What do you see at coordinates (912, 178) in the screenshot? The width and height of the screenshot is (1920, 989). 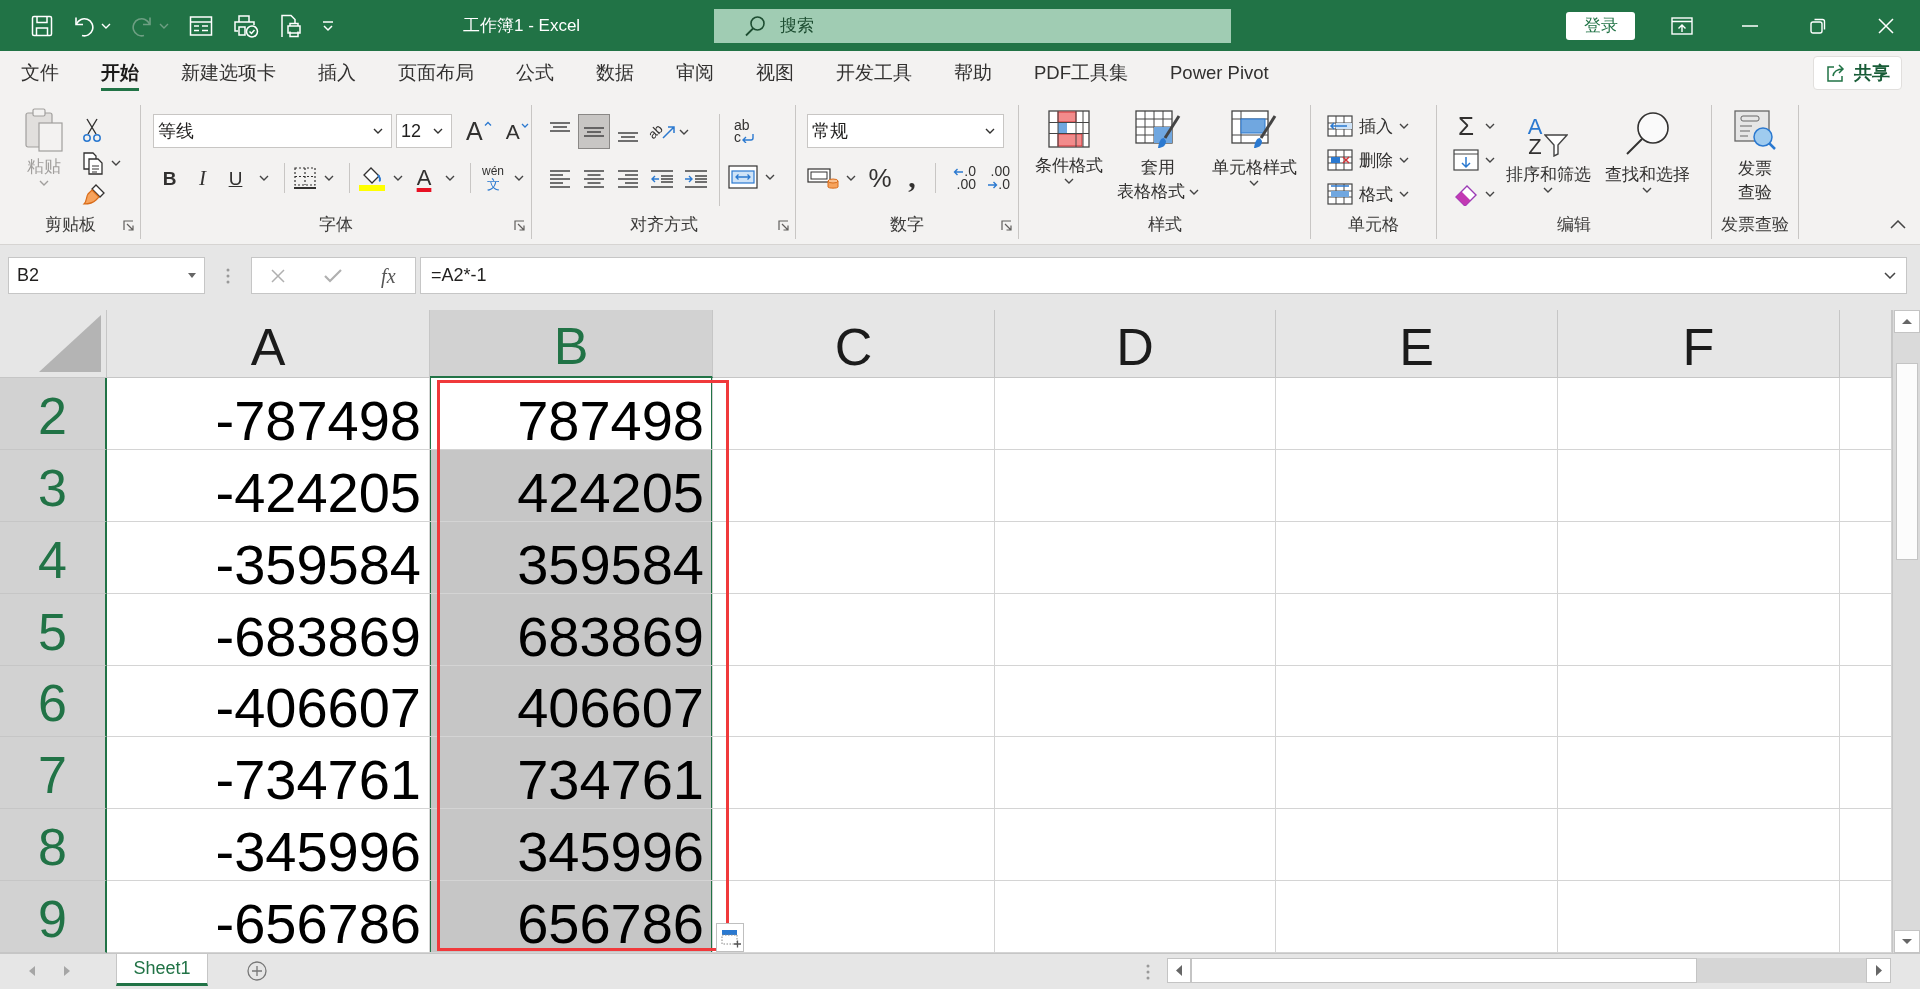 I see `comma-style-button: ,` at bounding box center [912, 178].